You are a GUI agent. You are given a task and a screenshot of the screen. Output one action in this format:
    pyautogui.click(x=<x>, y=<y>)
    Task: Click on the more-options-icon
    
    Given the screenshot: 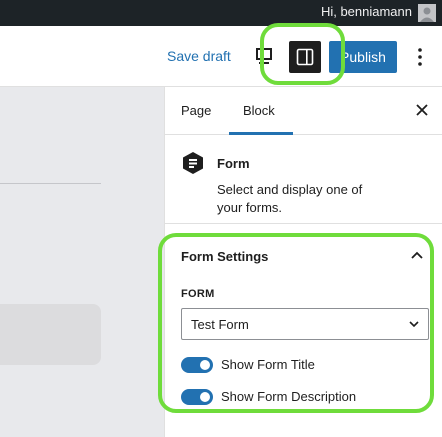 What is the action you would take?
    pyautogui.click(x=420, y=57)
    